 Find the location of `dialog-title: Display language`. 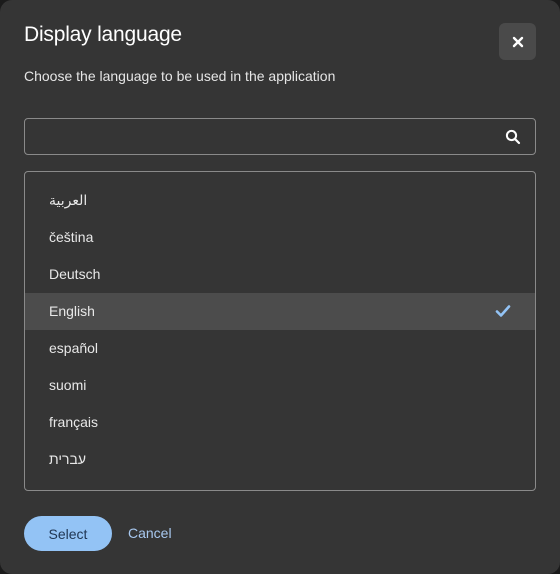

dialog-title: Display language is located at coordinates (103, 34).